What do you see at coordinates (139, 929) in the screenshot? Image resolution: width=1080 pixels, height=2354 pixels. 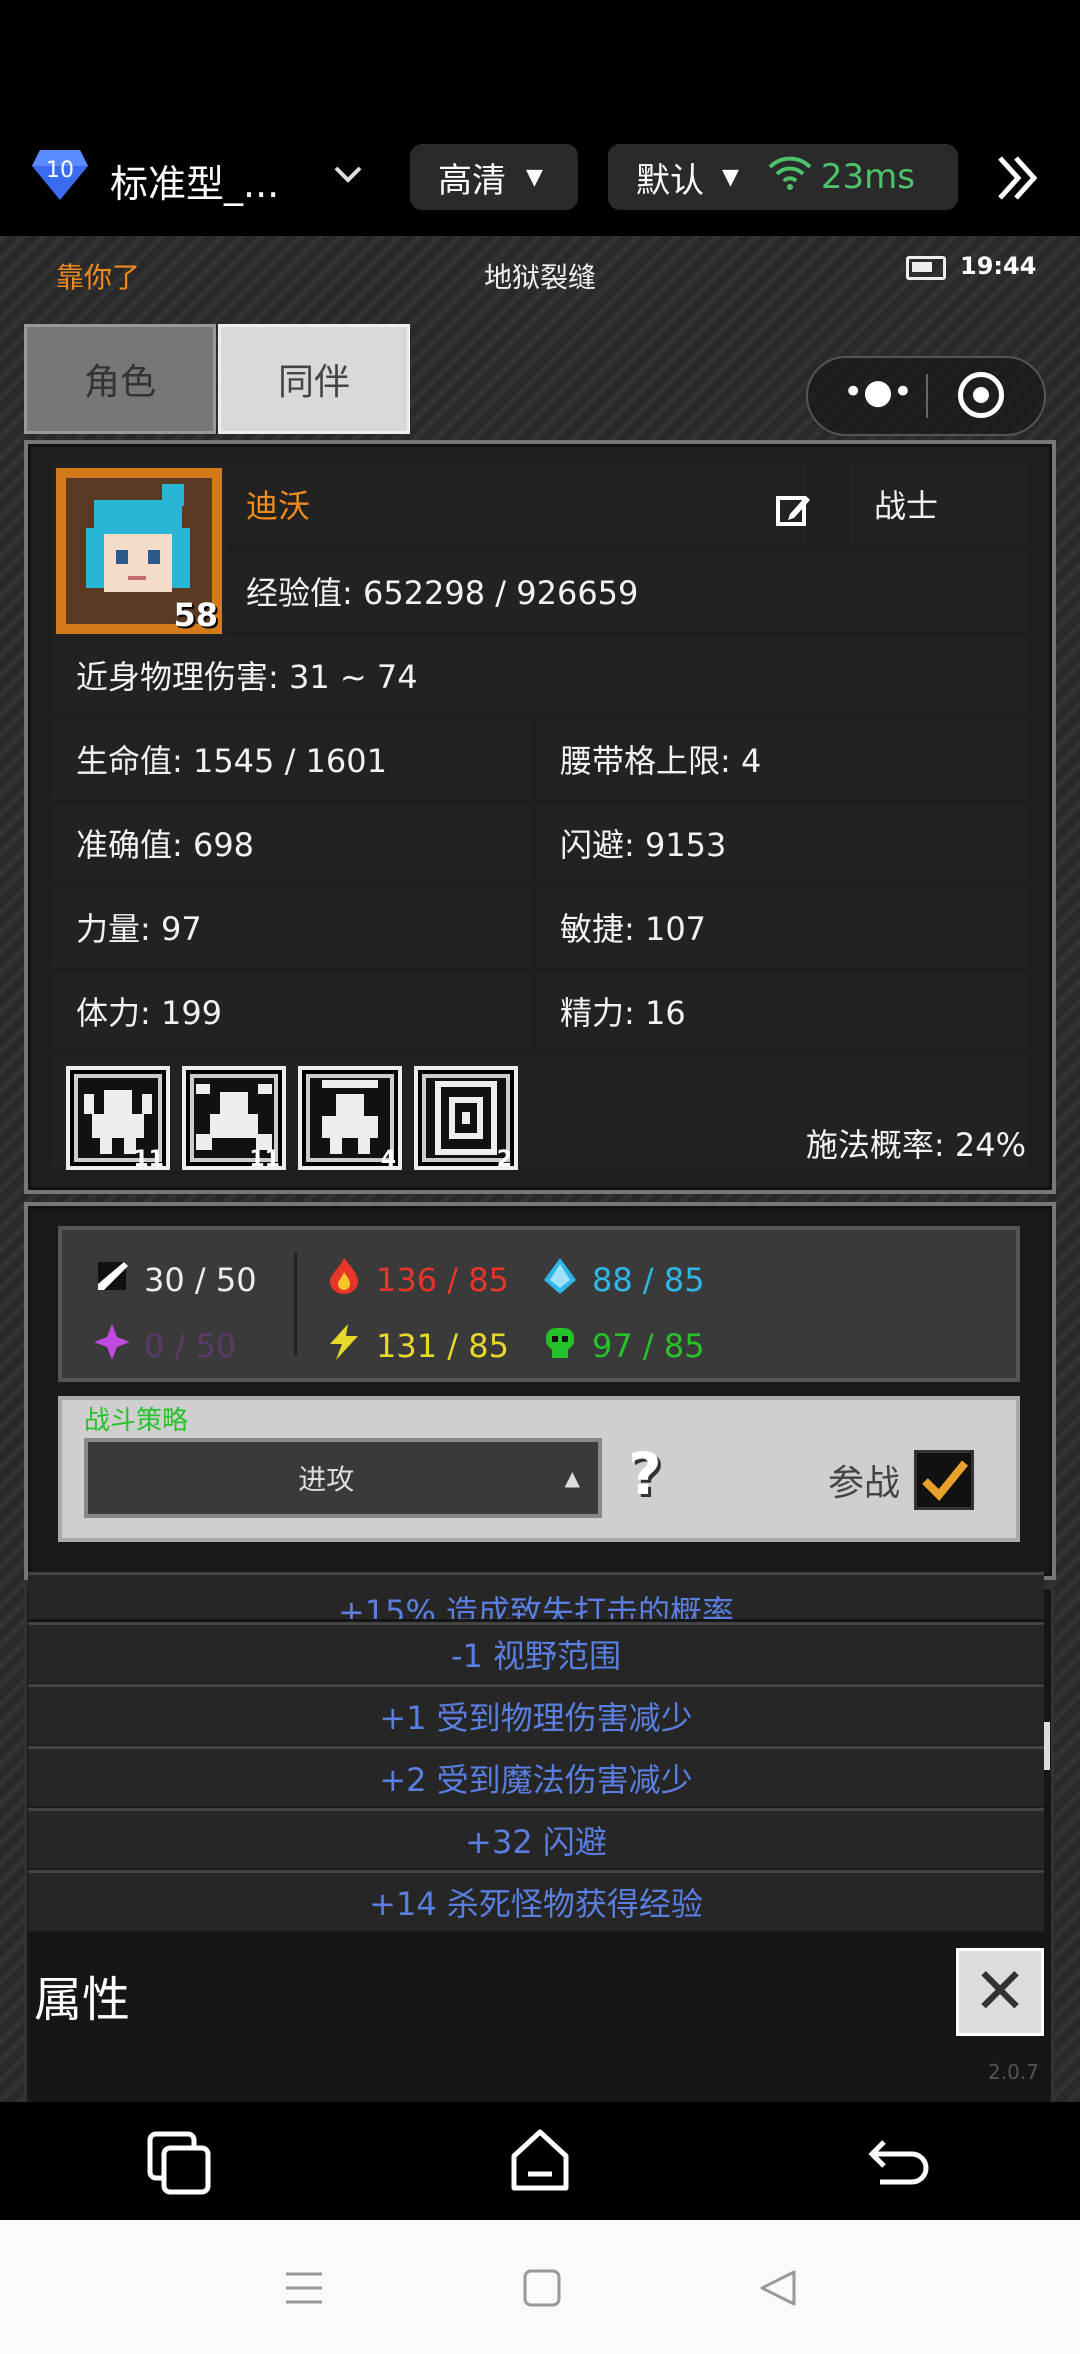 I see `str-text: 力量: 97` at bounding box center [139, 929].